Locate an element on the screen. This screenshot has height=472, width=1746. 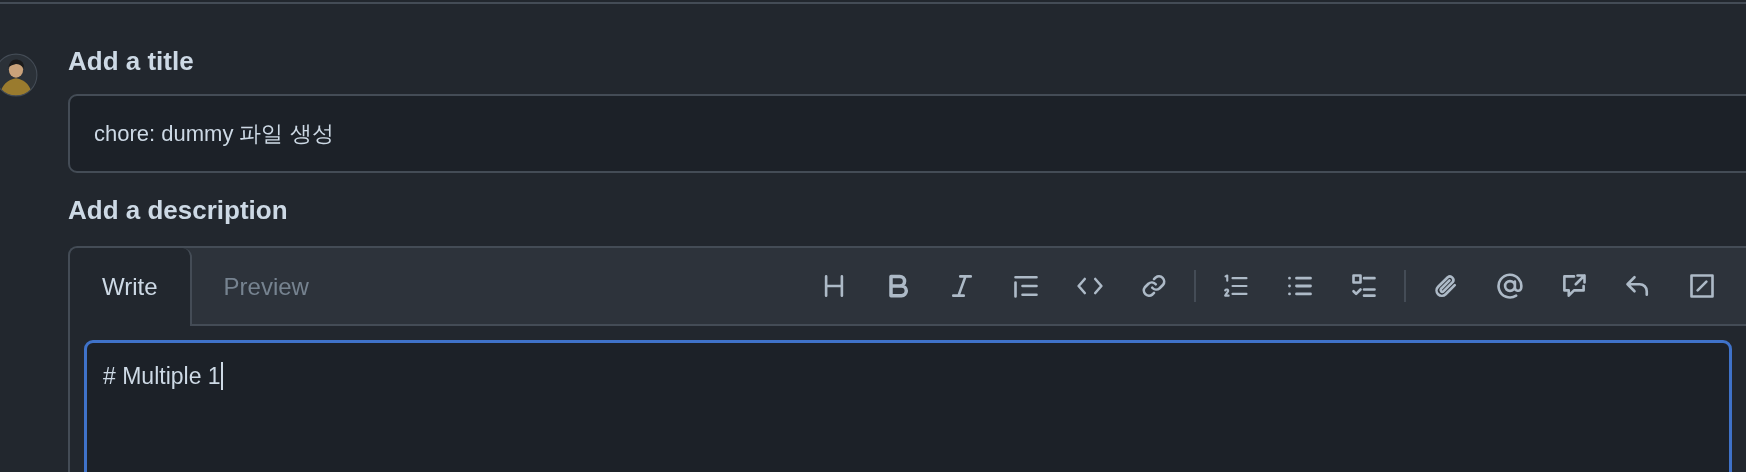
editor-tab: Write is located at coordinates (131, 287).